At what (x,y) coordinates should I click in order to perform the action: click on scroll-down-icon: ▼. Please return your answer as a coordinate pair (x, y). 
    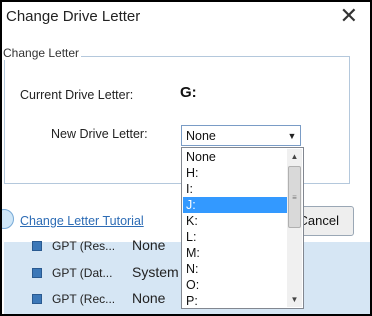
    Looking at the image, I should click on (294, 299).